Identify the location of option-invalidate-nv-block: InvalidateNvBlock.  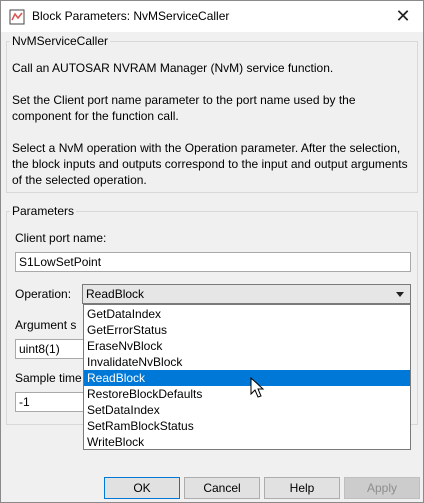
(247, 362).